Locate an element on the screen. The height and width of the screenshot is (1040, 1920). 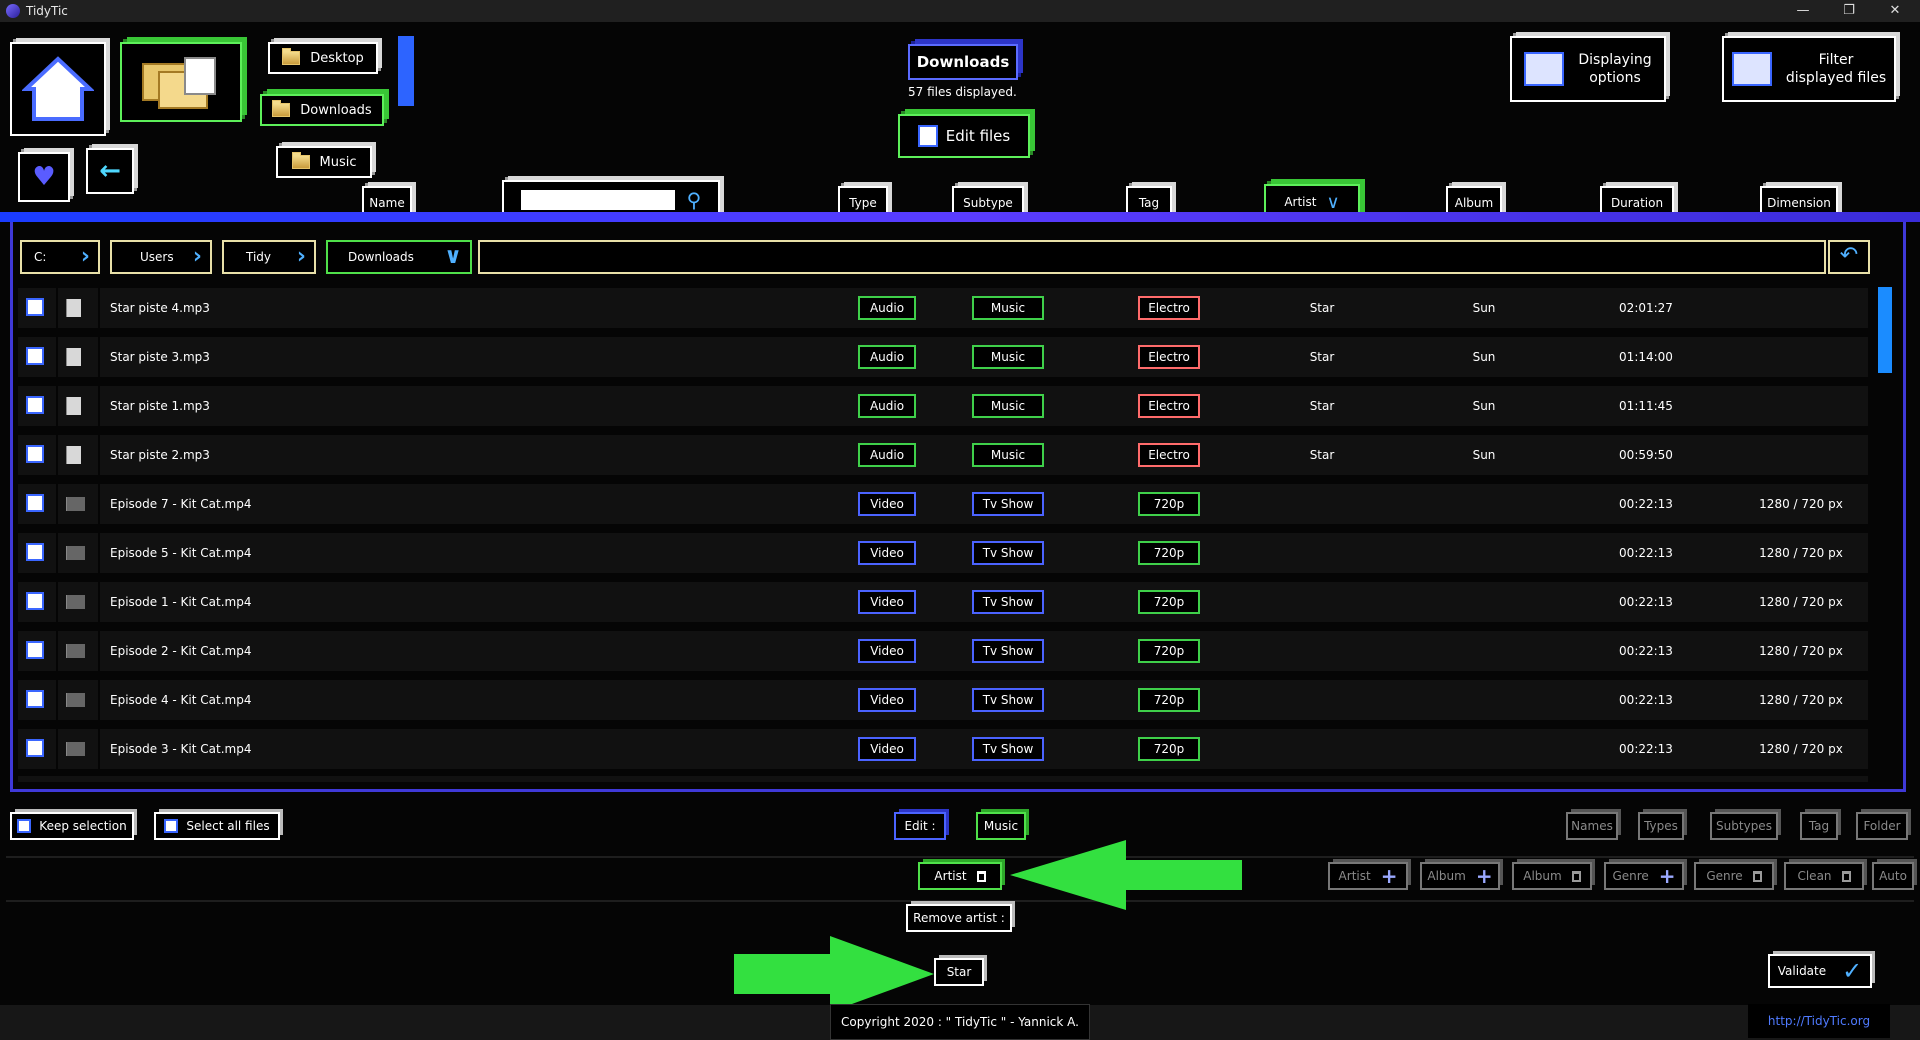
action-clean: Clean is located at coordinates (1824, 876).